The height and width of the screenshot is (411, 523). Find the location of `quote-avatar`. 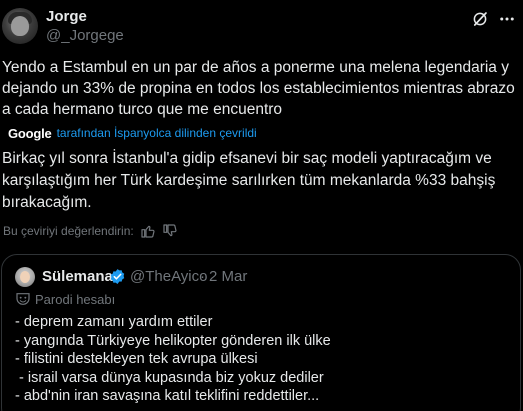

quote-avatar is located at coordinates (25, 277).